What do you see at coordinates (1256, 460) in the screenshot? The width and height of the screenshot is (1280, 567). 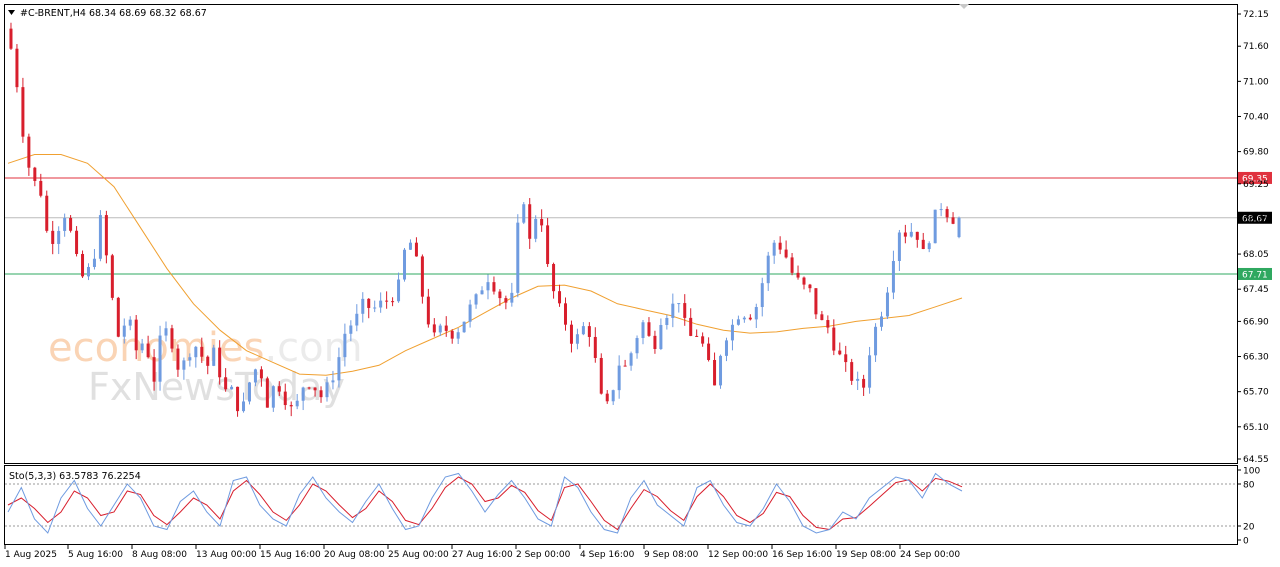 I see `y-tick-label: 64.55` at bounding box center [1256, 460].